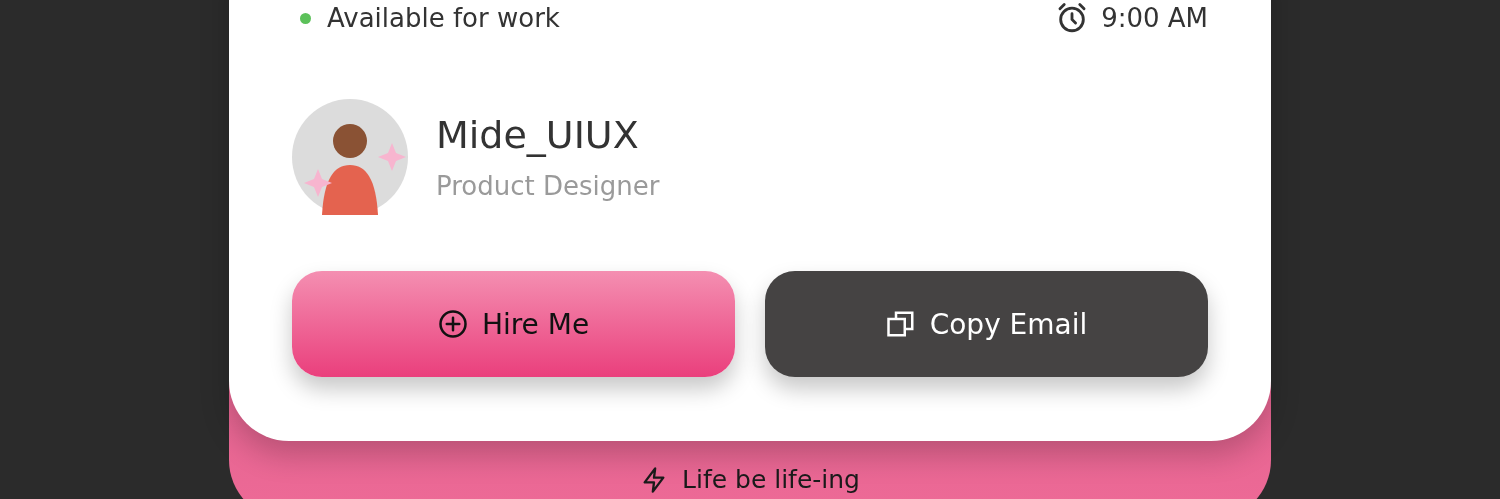 This screenshot has height=499, width=1500. I want to click on lightning-icon, so click(654, 479).